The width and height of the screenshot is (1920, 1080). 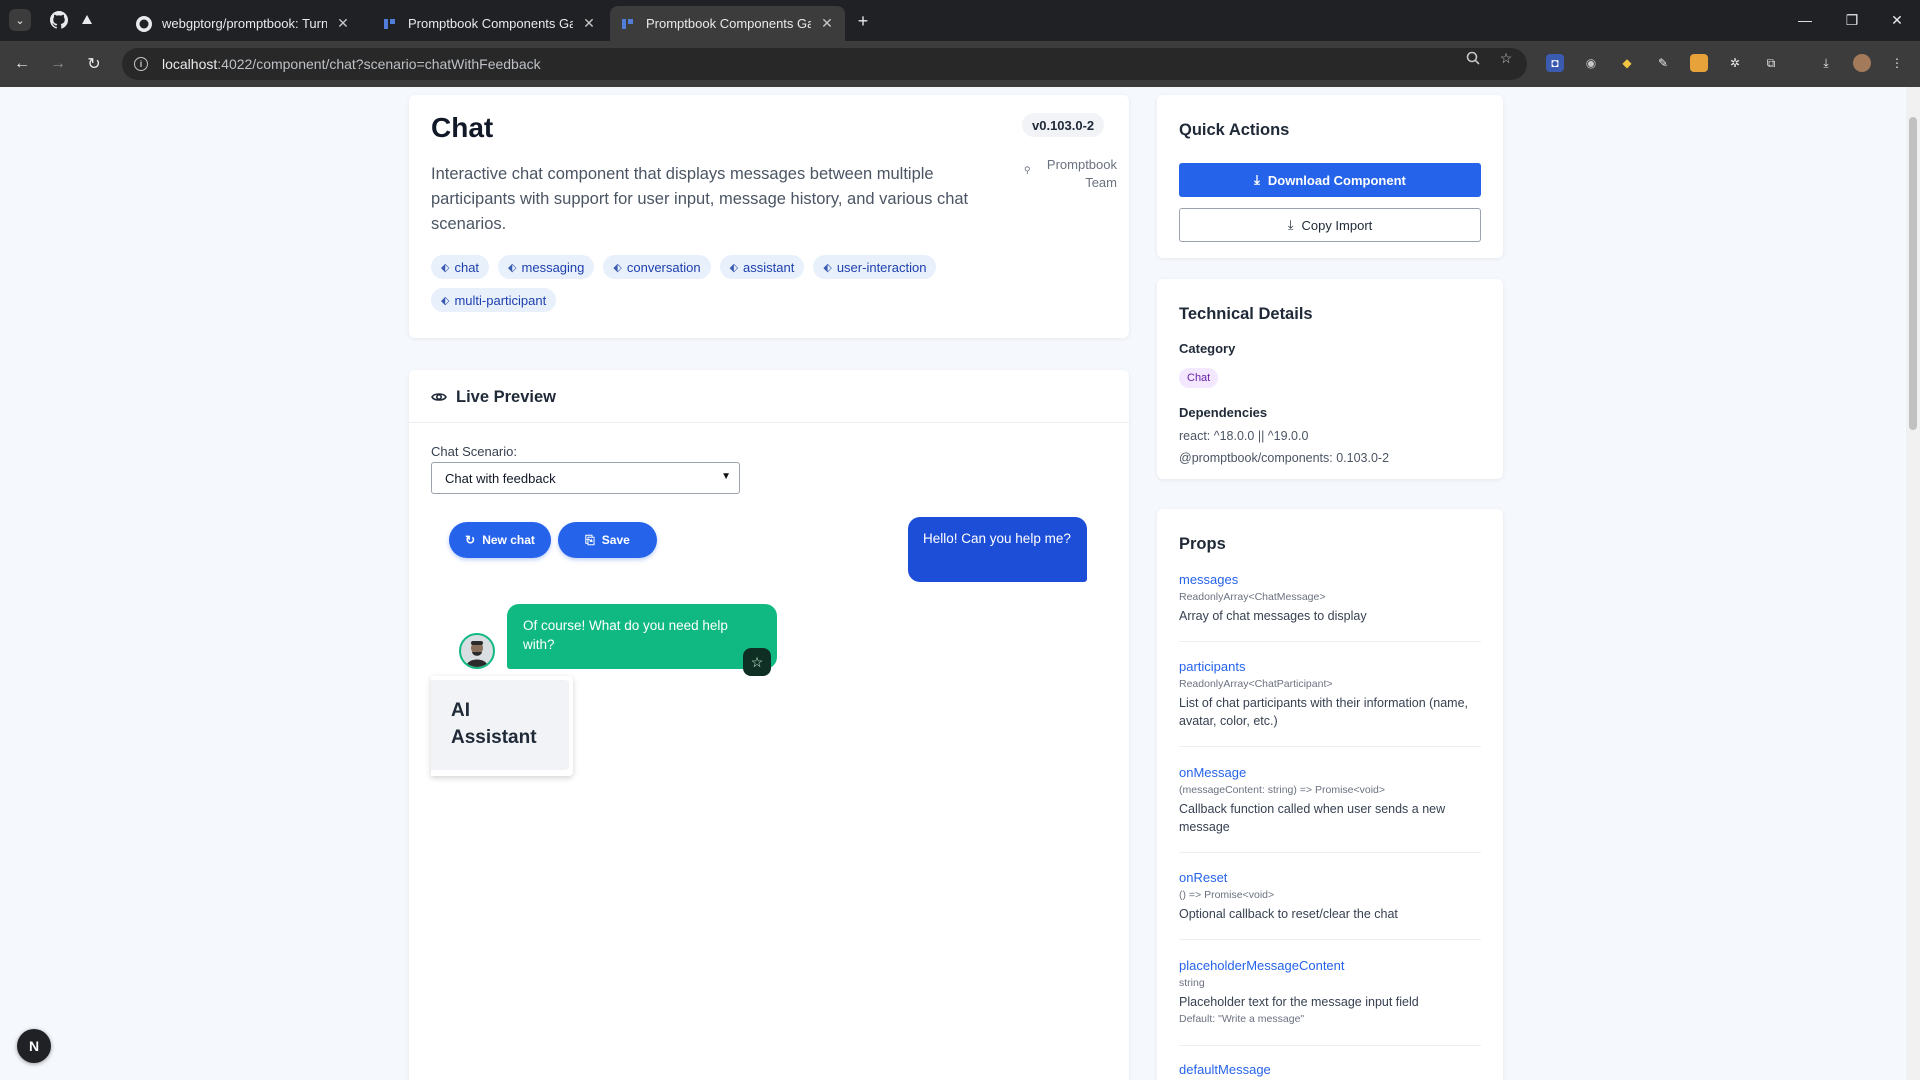 What do you see at coordinates (663, 267) in the screenshot?
I see `tag-label: conversation` at bounding box center [663, 267].